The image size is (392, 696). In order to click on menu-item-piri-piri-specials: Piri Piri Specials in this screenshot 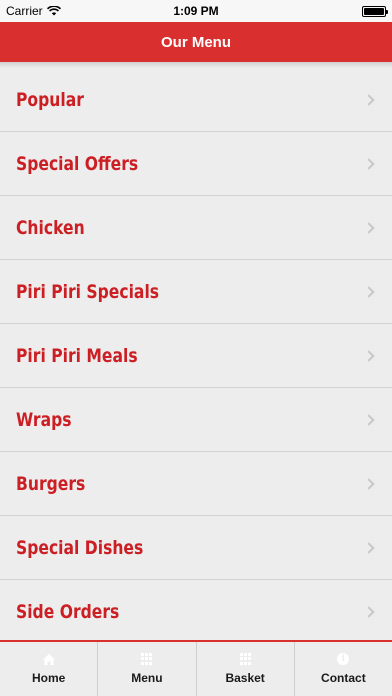, I will do `click(196, 292)`.